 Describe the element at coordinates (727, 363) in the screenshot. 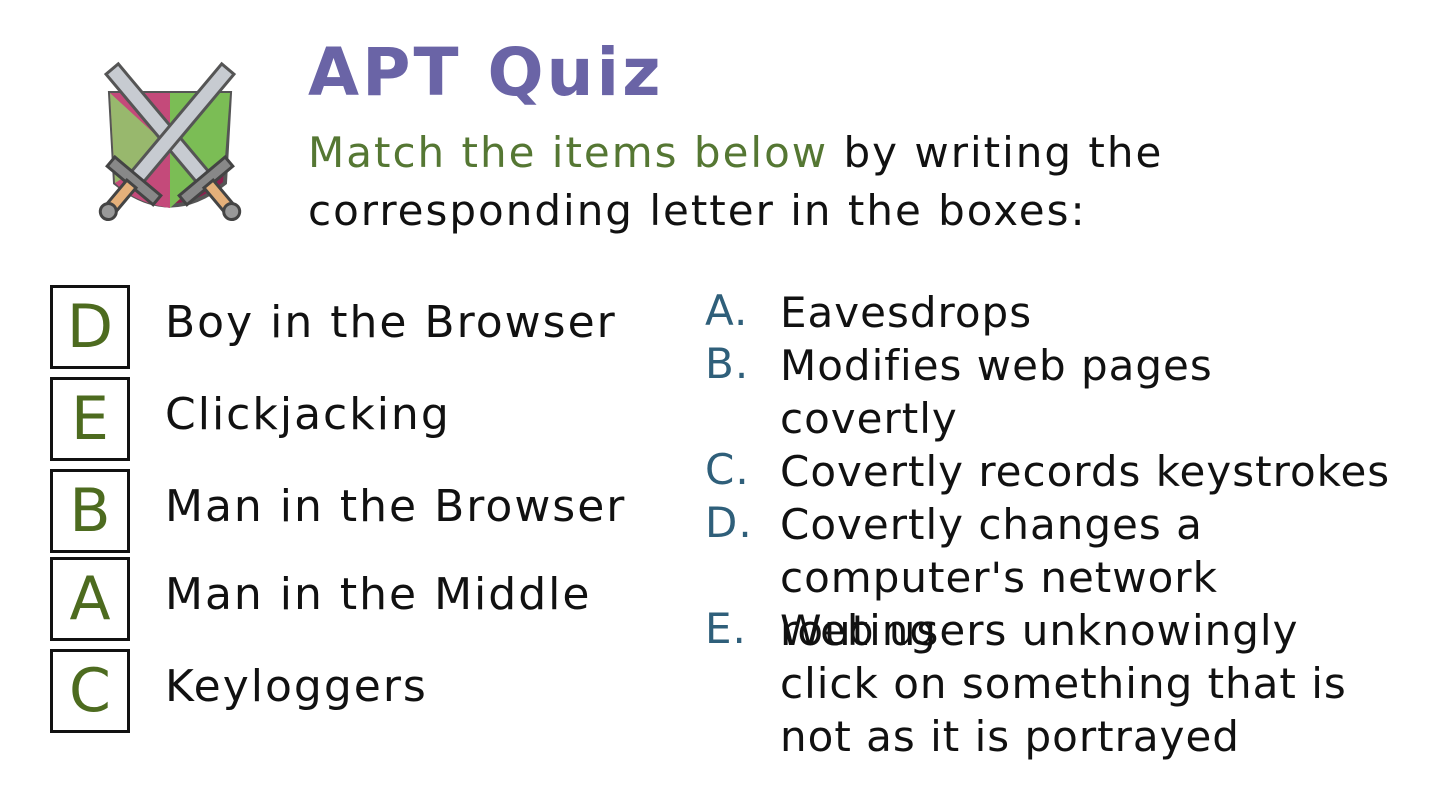

I see `definition-letter: B.` at that location.